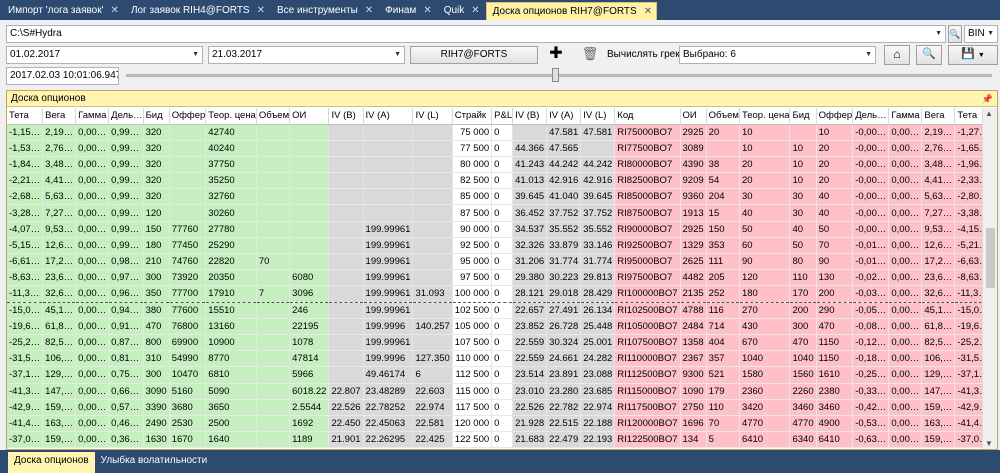 This screenshot has height=473, width=1000. Describe the element at coordinates (897, 55) in the screenshot. I see `home-icon: ⌂` at that location.